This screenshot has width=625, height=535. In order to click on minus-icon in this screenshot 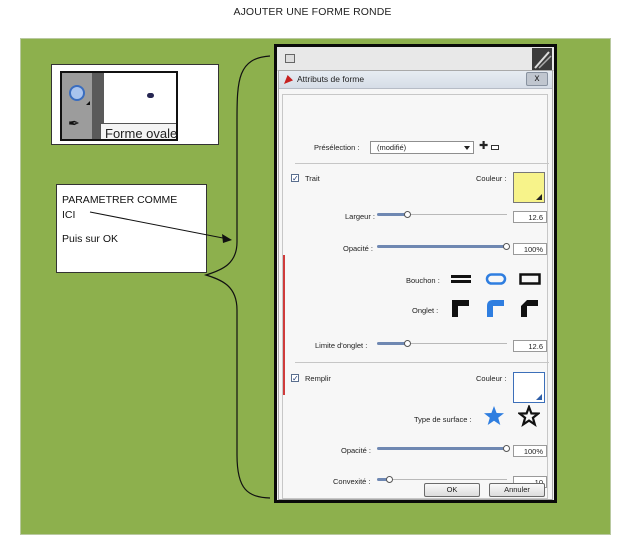, I will do `click(495, 147)`.